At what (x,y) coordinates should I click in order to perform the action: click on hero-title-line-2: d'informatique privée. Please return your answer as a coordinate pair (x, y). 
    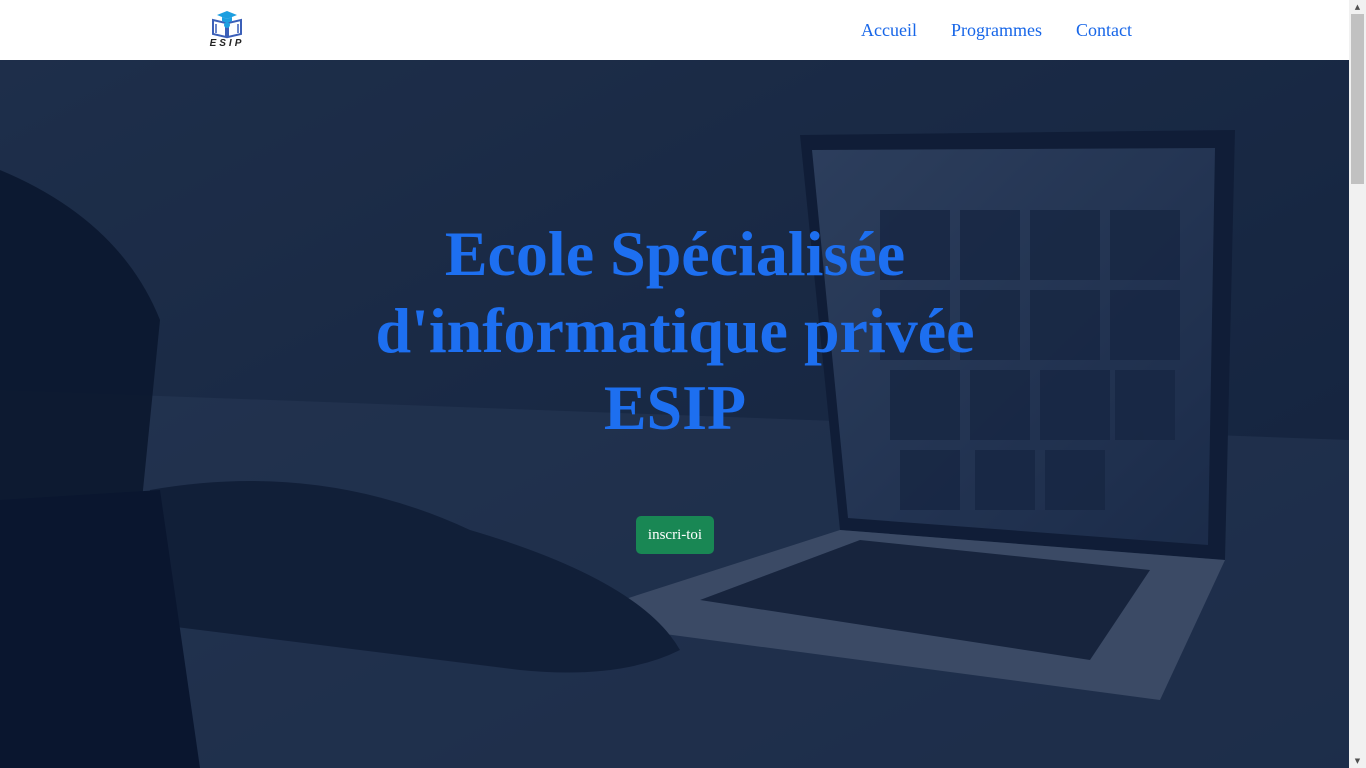
    Looking at the image, I should click on (675, 330).